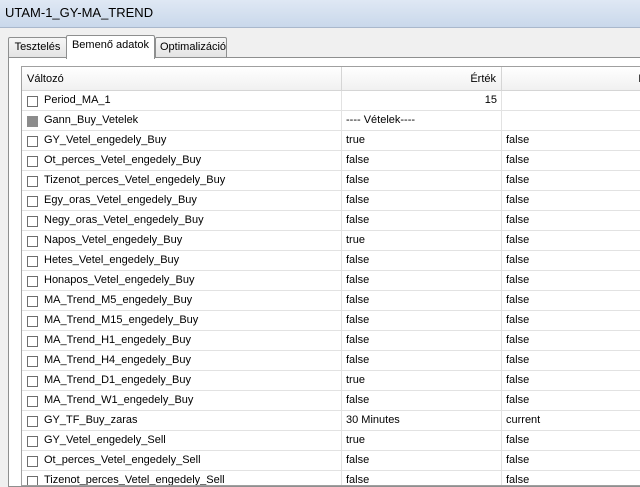 The height and width of the screenshot is (487, 640). I want to click on value-cell: 15, so click(422, 101).